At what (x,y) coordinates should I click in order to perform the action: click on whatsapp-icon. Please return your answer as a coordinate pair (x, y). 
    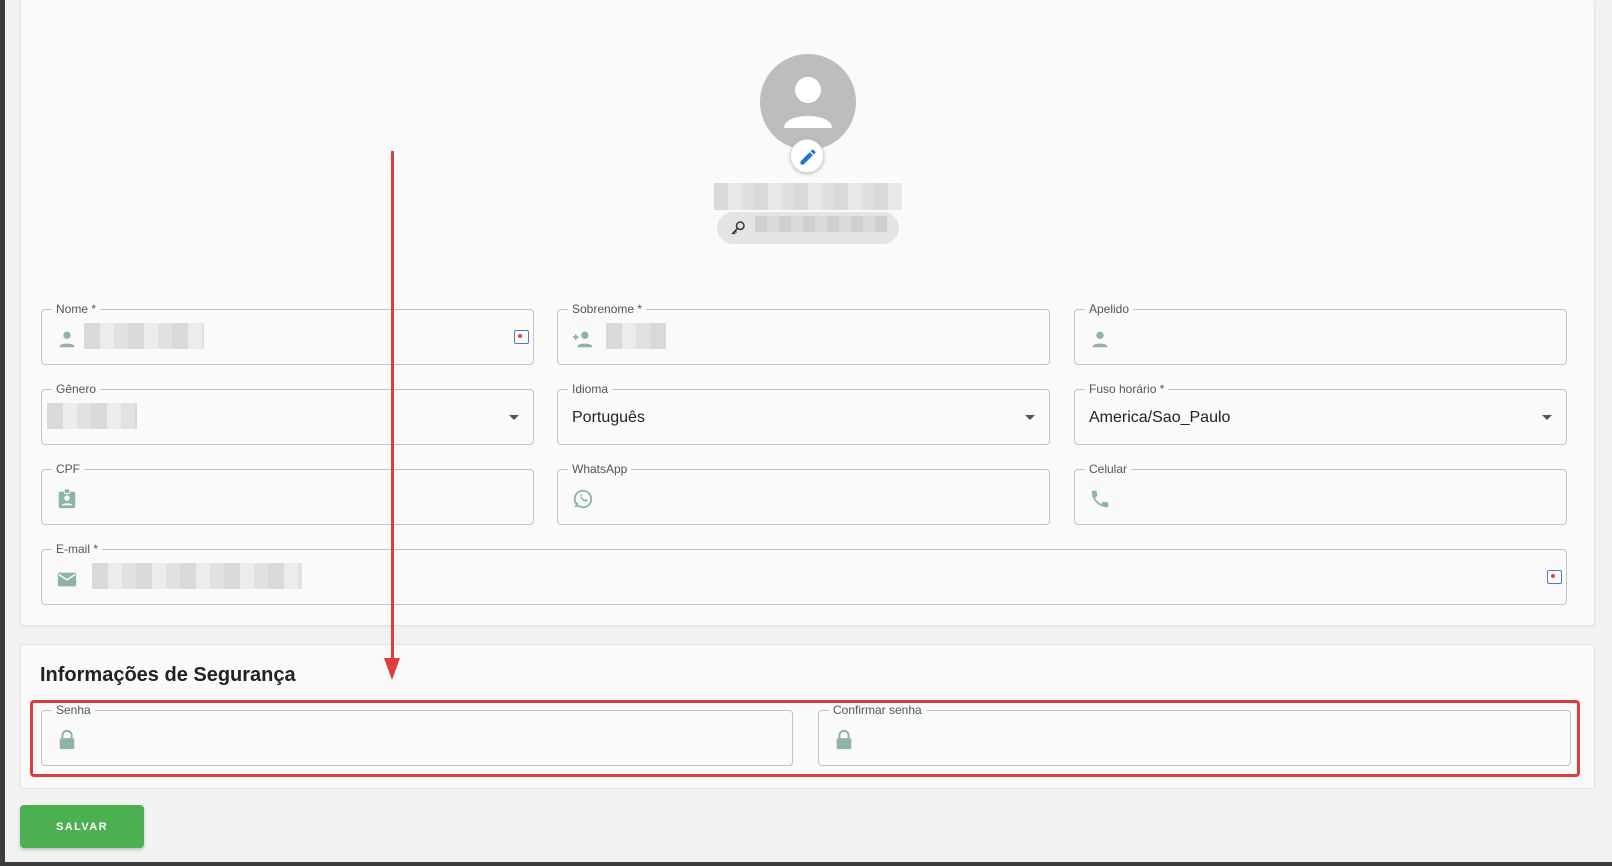
    Looking at the image, I should click on (583, 499).